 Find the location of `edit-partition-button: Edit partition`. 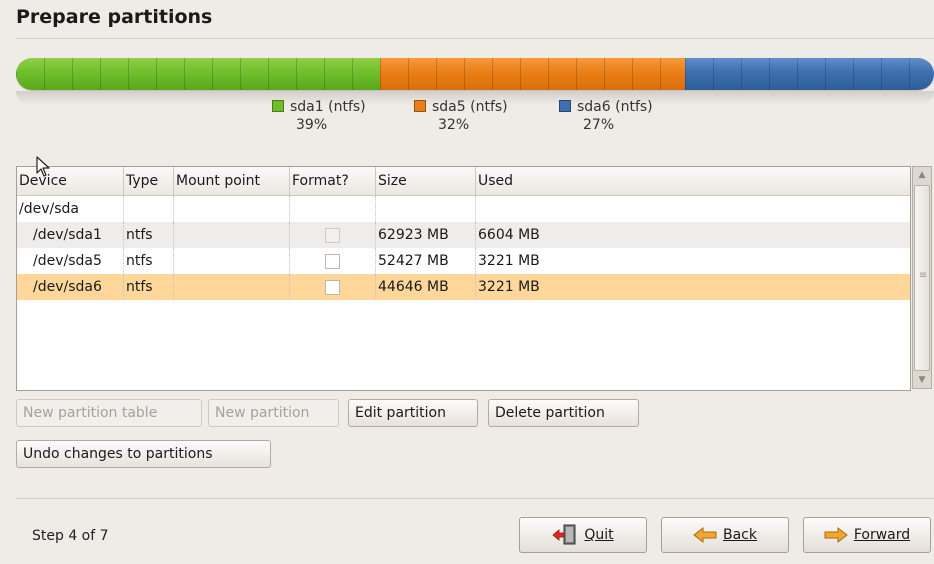

edit-partition-button: Edit partition is located at coordinates (413, 413).